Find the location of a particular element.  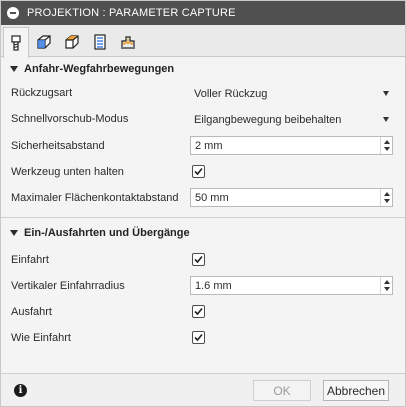

retract-type-label: Rückzugsart is located at coordinates (42, 93).